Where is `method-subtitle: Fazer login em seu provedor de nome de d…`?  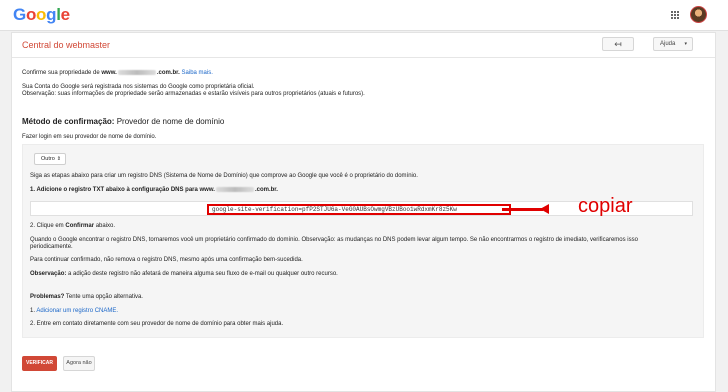
method-subtitle: Fazer login em seu provedor de nome de d… is located at coordinates (89, 137).